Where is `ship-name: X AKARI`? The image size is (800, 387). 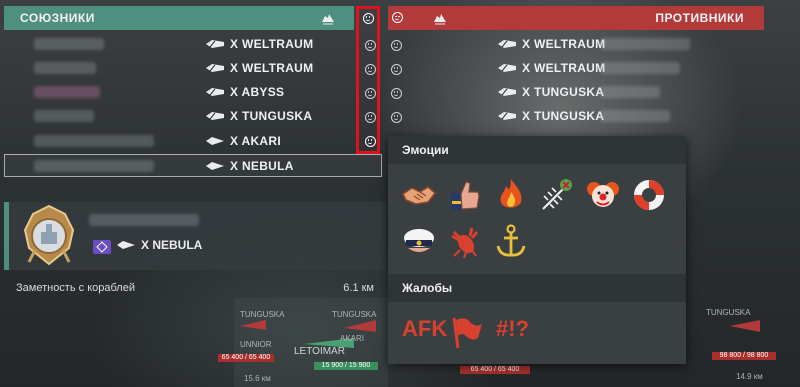
ship-name: X AKARI is located at coordinates (255, 141).